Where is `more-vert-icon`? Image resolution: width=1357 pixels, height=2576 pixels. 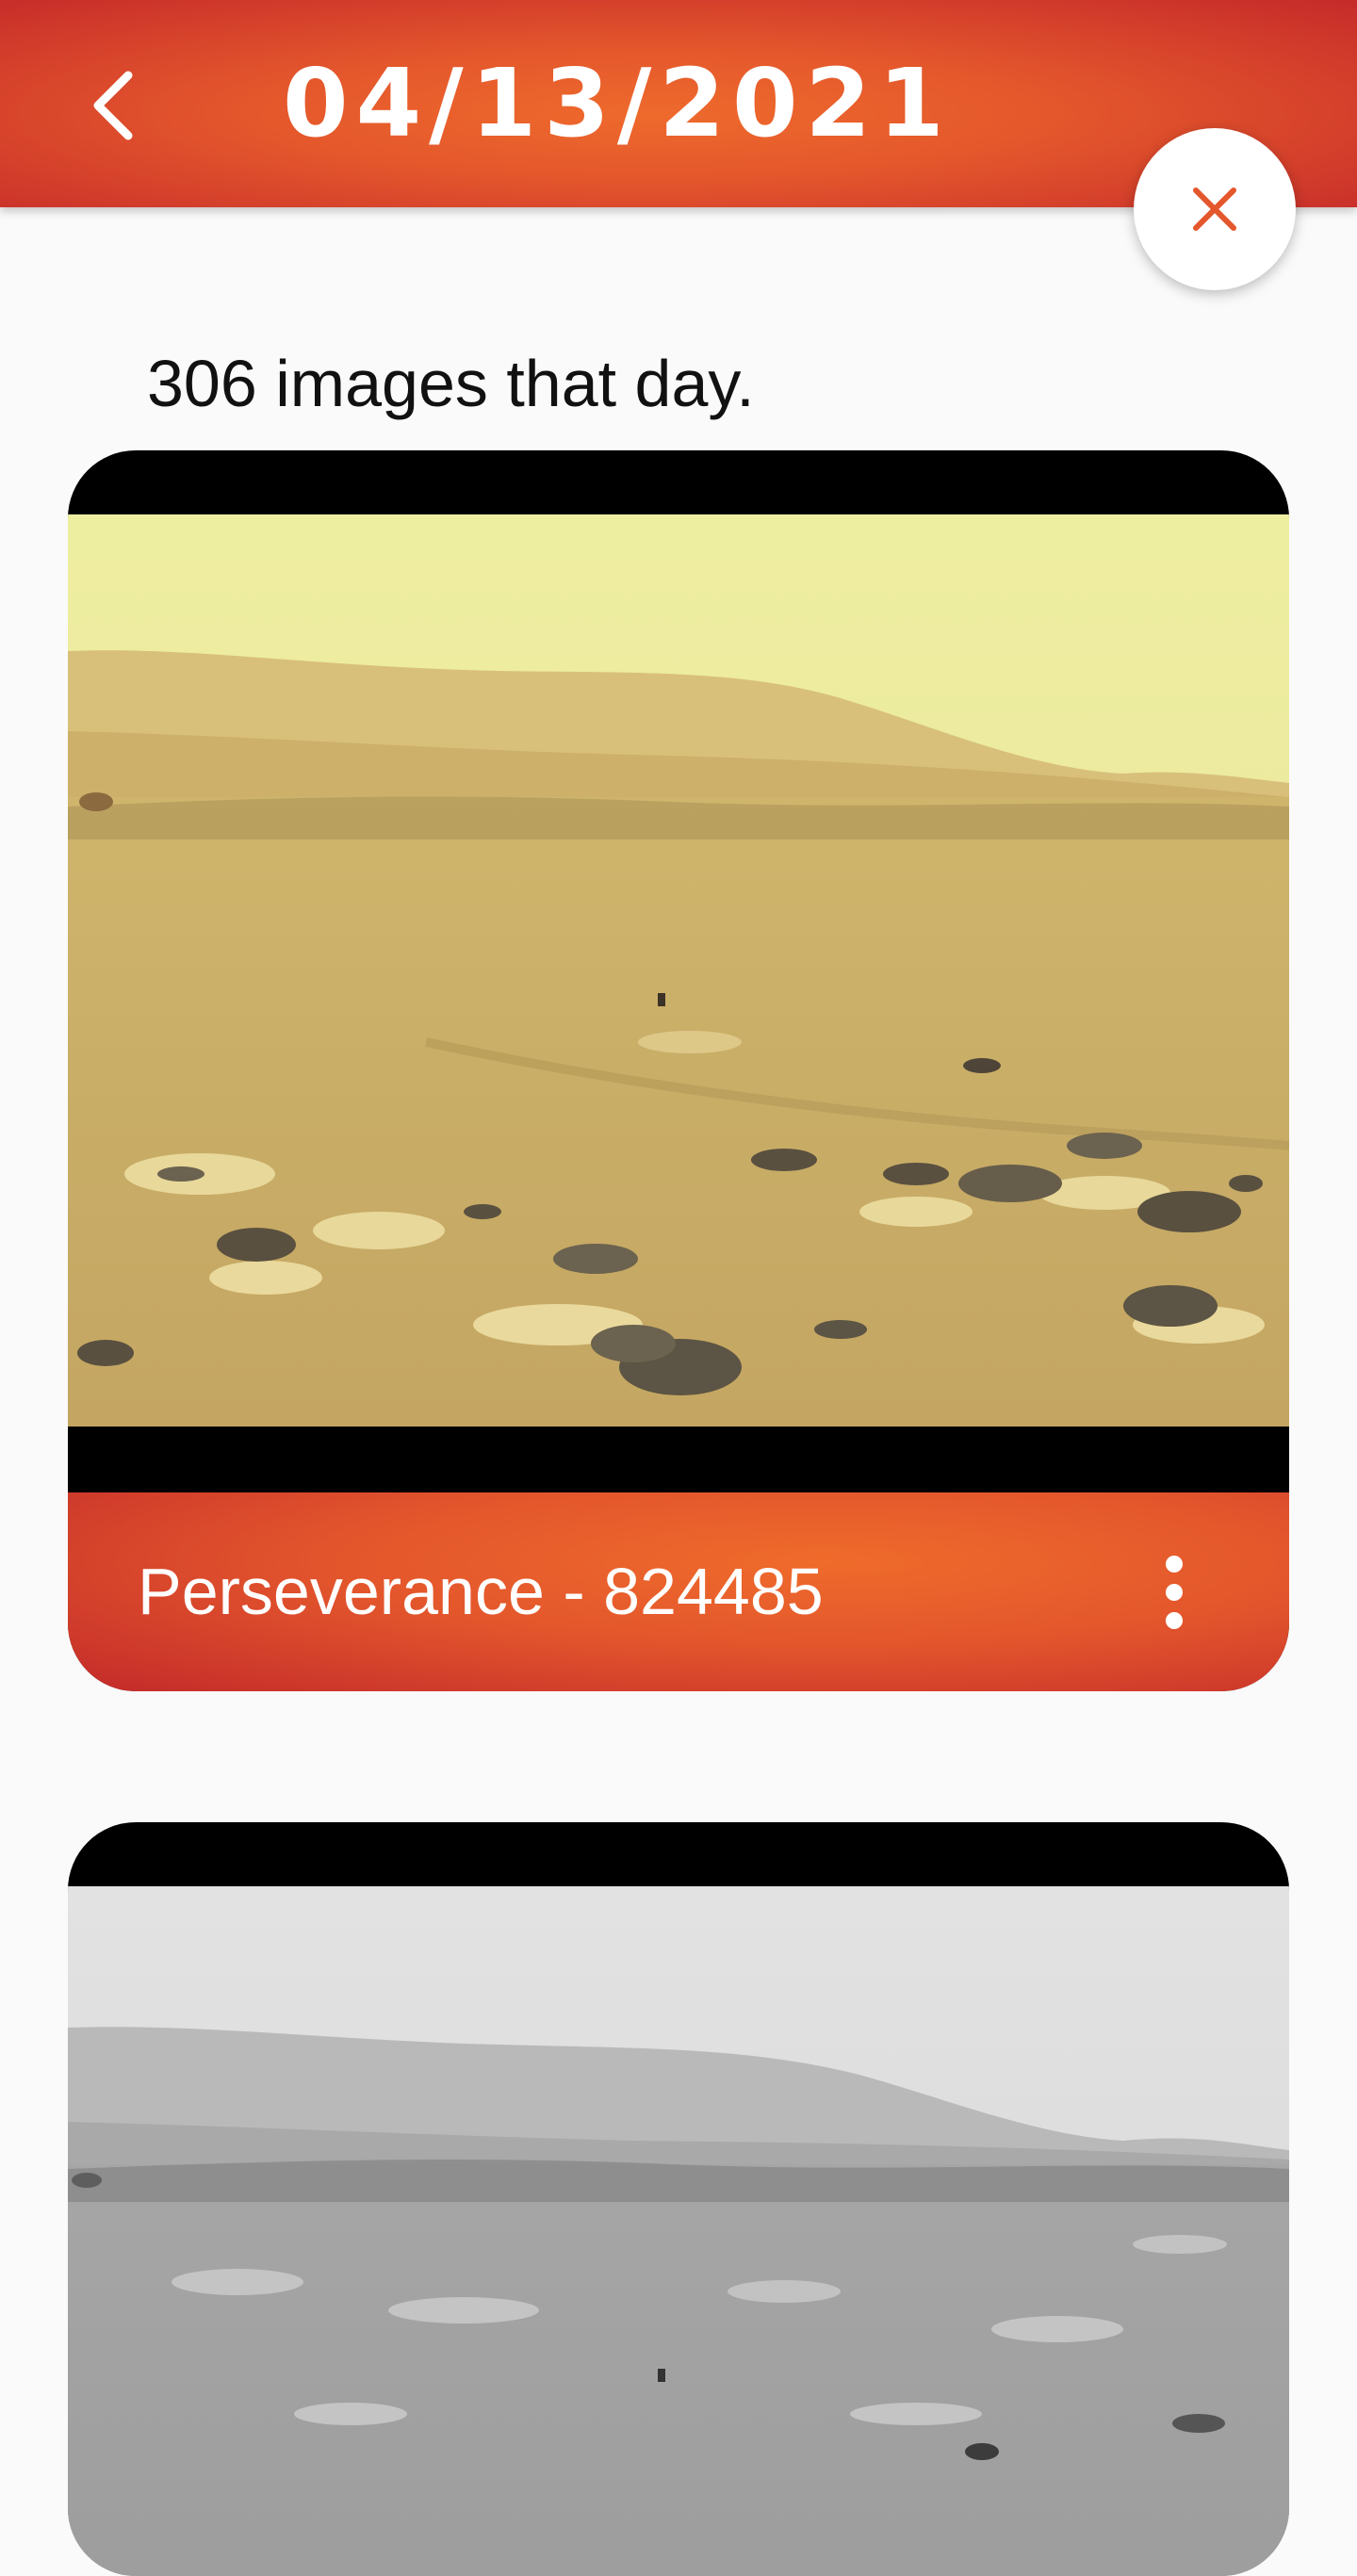 more-vert-icon is located at coordinates (1174, 1592).